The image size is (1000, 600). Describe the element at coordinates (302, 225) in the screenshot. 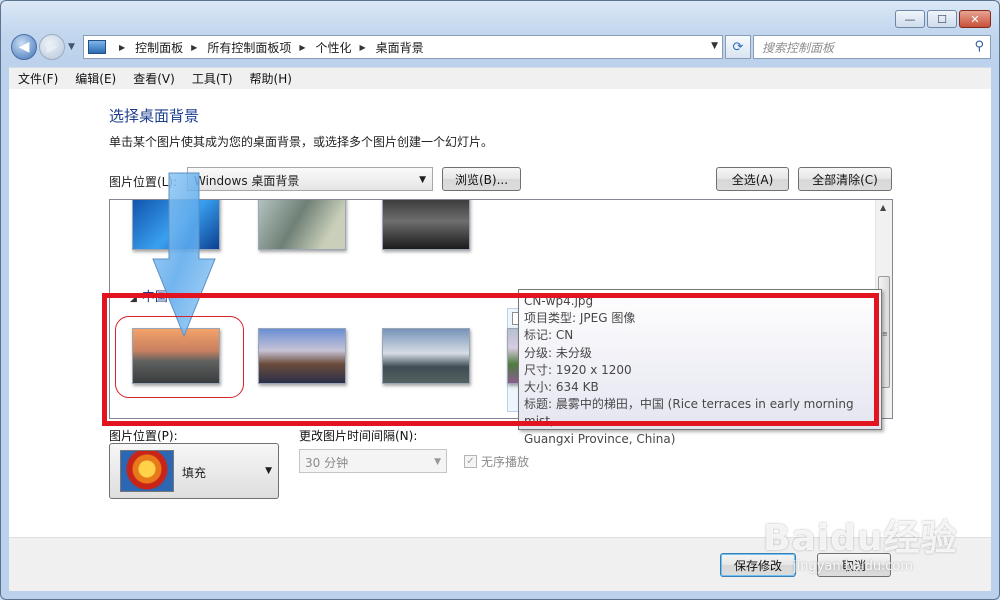

I see `woman-windswept-thumb` at that location.